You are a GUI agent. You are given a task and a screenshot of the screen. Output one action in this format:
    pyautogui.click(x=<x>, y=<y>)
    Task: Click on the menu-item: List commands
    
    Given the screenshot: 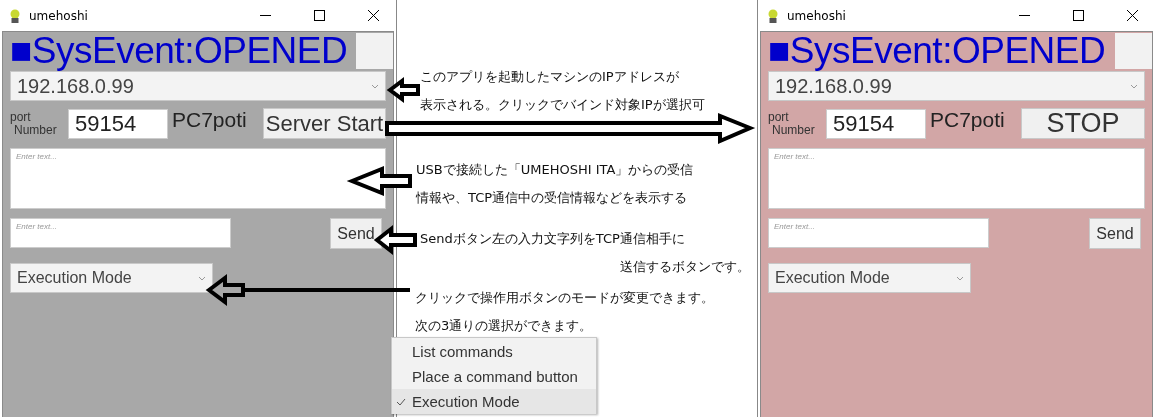 What is the action you would take?
    pyautogui.click(x=494, y=351)
    